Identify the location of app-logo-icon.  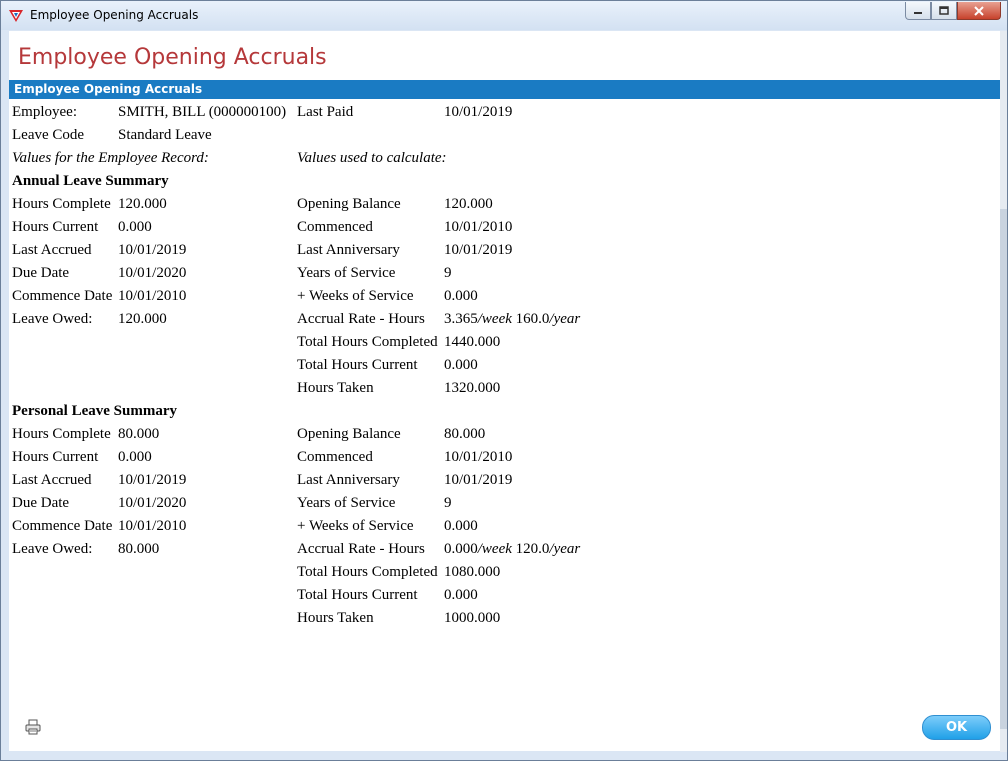
(16, 16).